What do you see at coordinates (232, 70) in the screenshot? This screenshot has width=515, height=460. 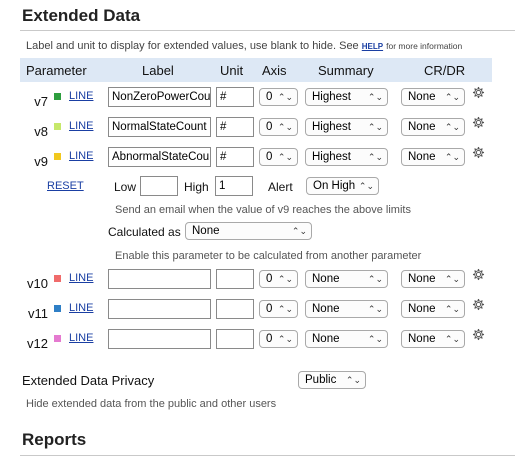 I see `header-unit: Unit` at bounding box center [232, 70].